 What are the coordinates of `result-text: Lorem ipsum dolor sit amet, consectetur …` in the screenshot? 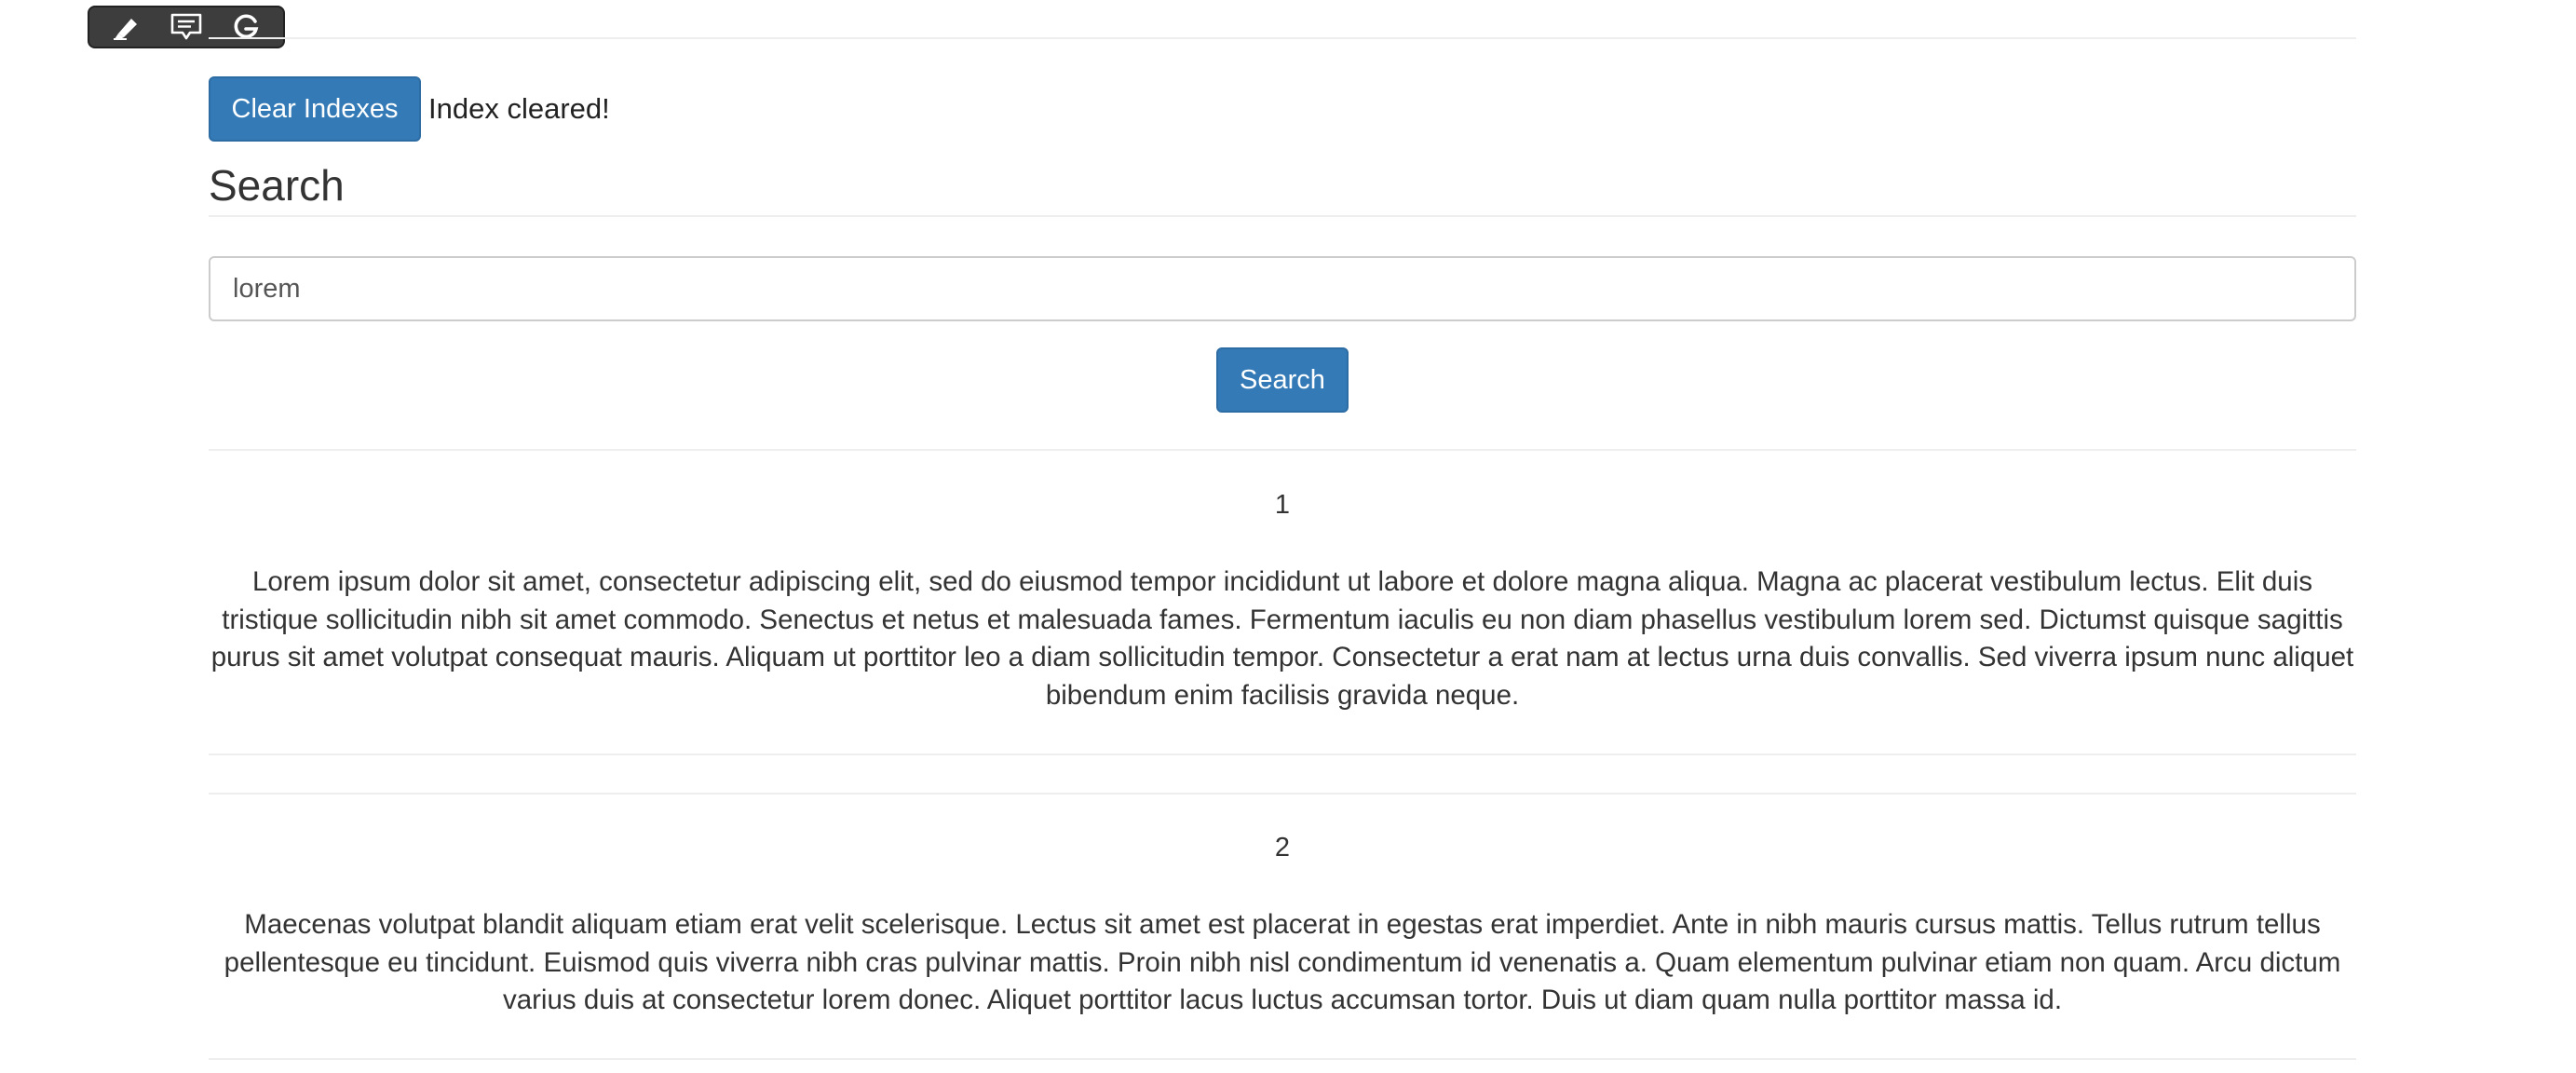 It's located at (1282, 638).